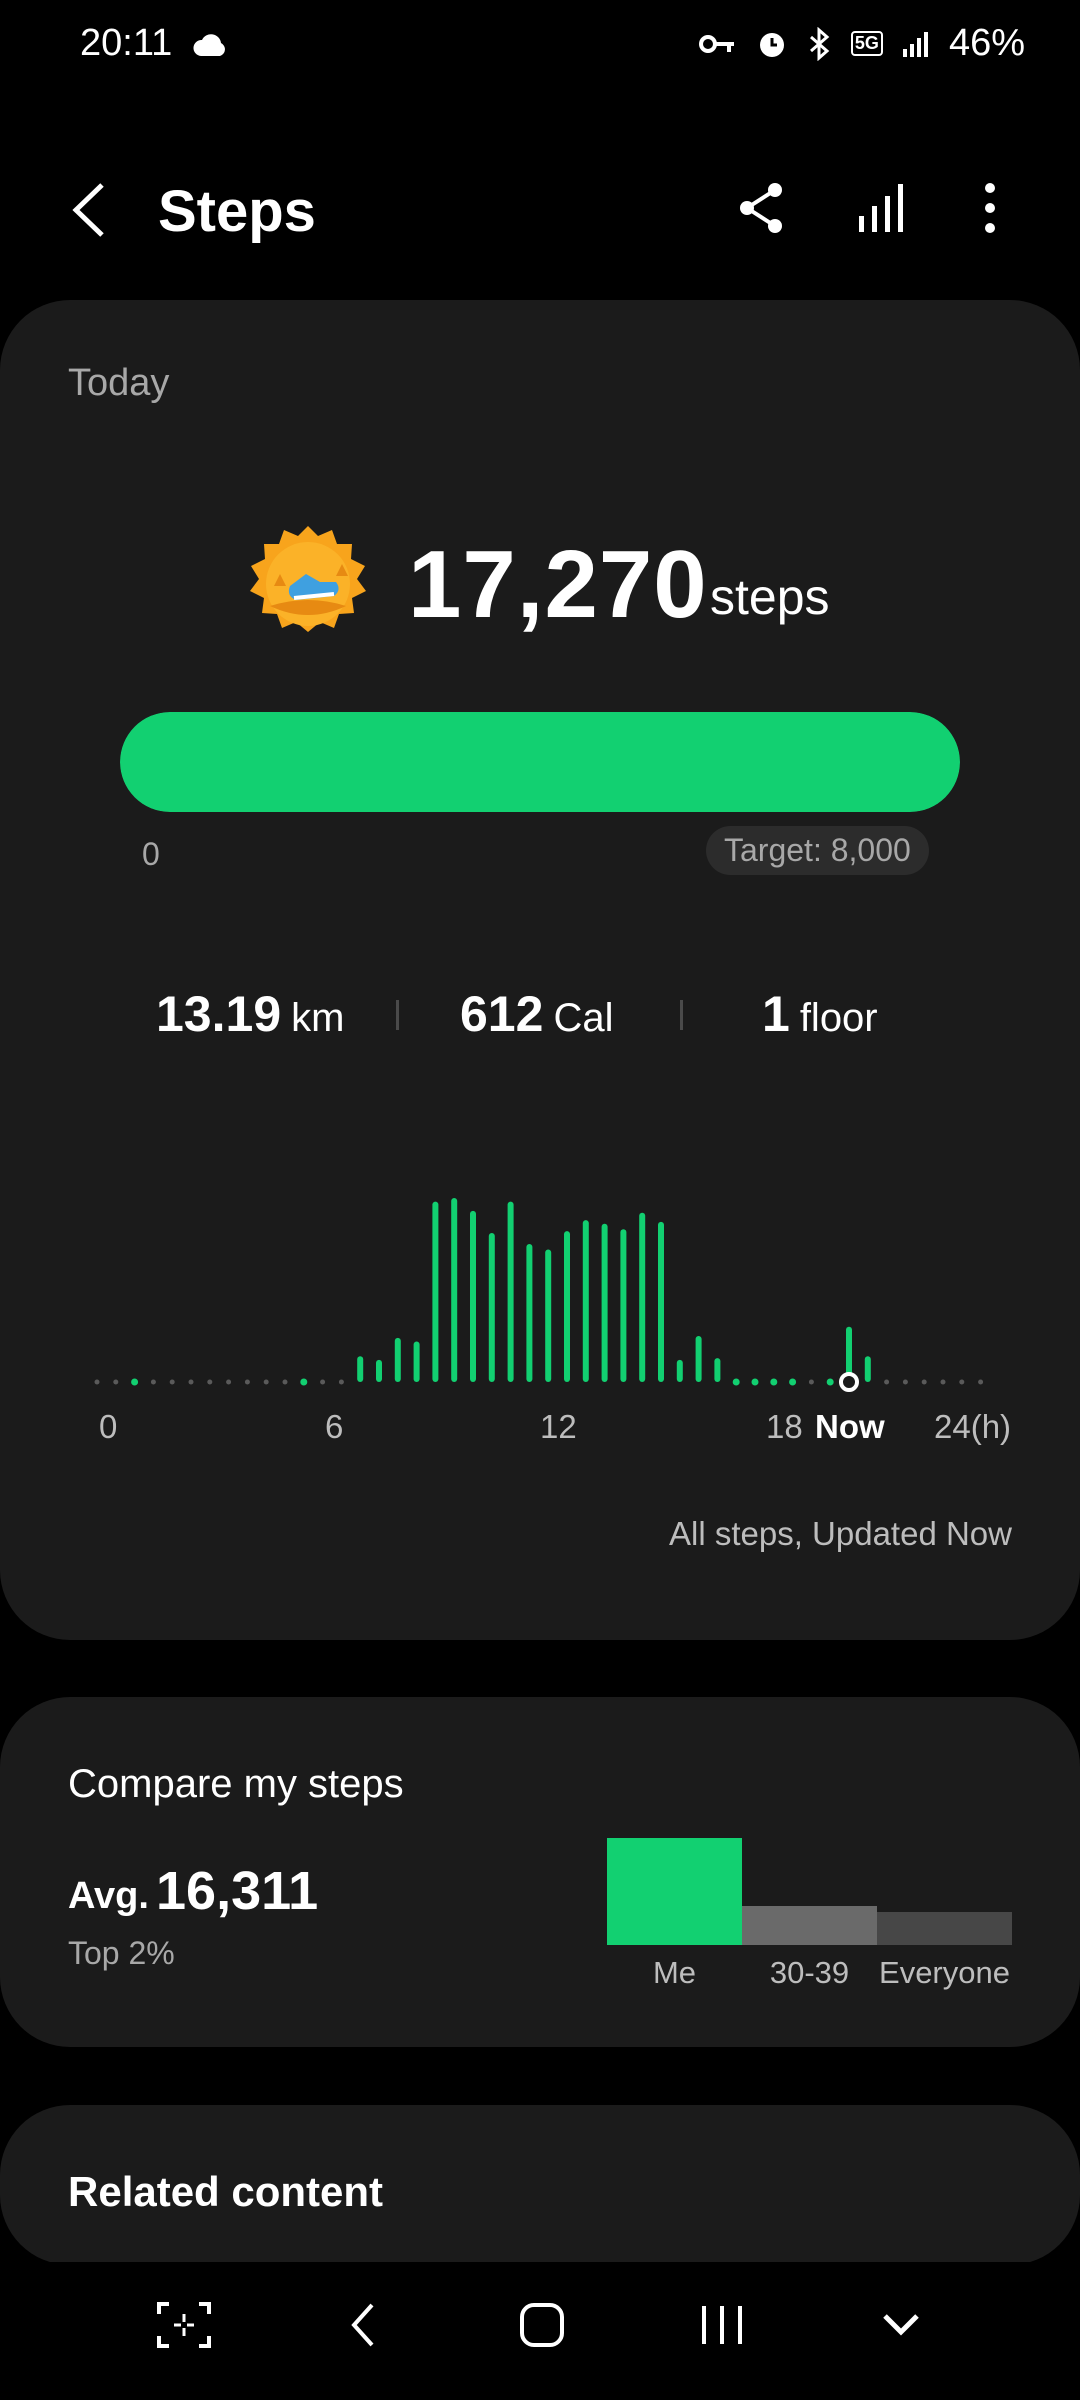 This screenshot has width=1080, height=2400. What do you see at coordinates (674, 1972) in the screenshot?
I see `compare-label-me: Me` at bounding box center [674, 1972].